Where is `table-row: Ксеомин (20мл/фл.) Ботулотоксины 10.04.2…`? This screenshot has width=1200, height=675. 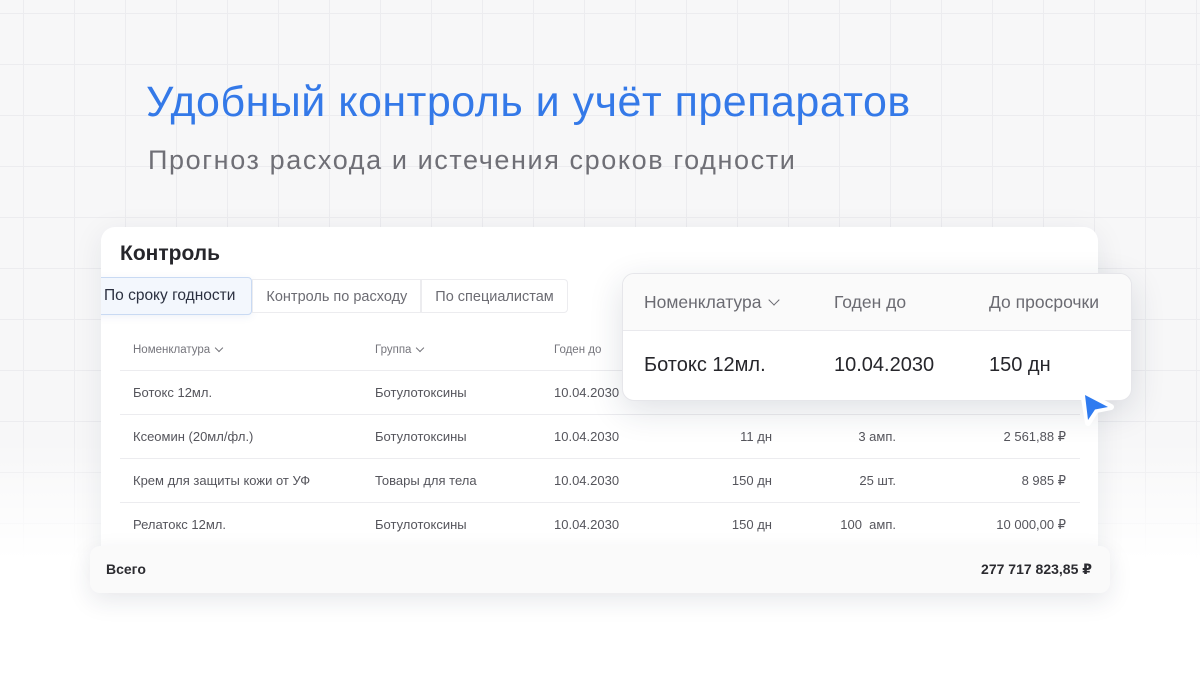
table-row: Ксеомин (20мл/фл.) Ботулотоксины 10.04.2… is located at coordinates (600, 437).